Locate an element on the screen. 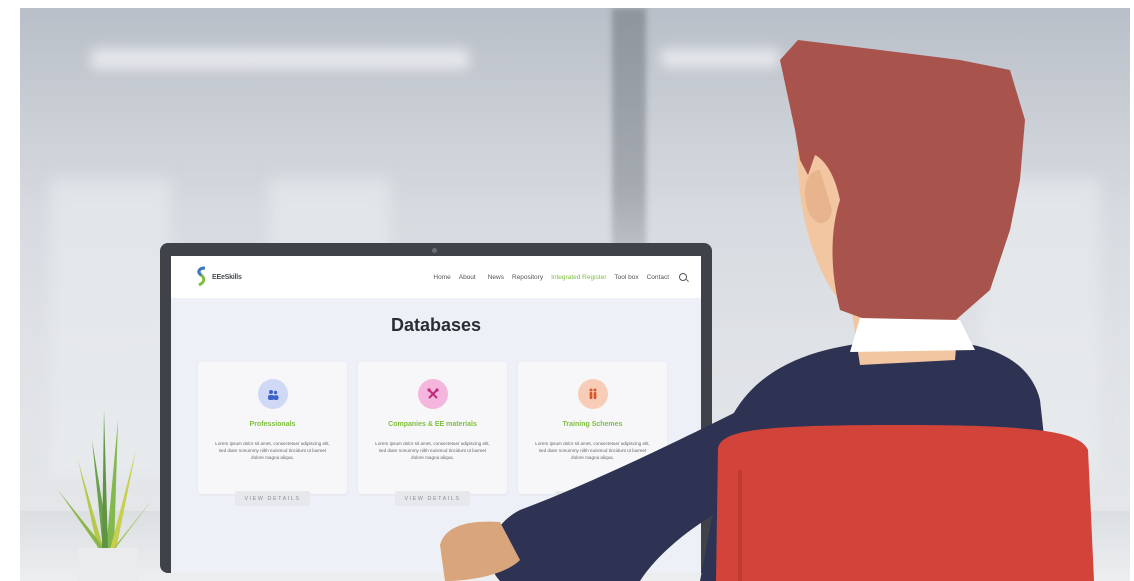 Image resolution: width=1134 pixels, height=581 pixels. blurred-window is located at coordinates (1040, 328).